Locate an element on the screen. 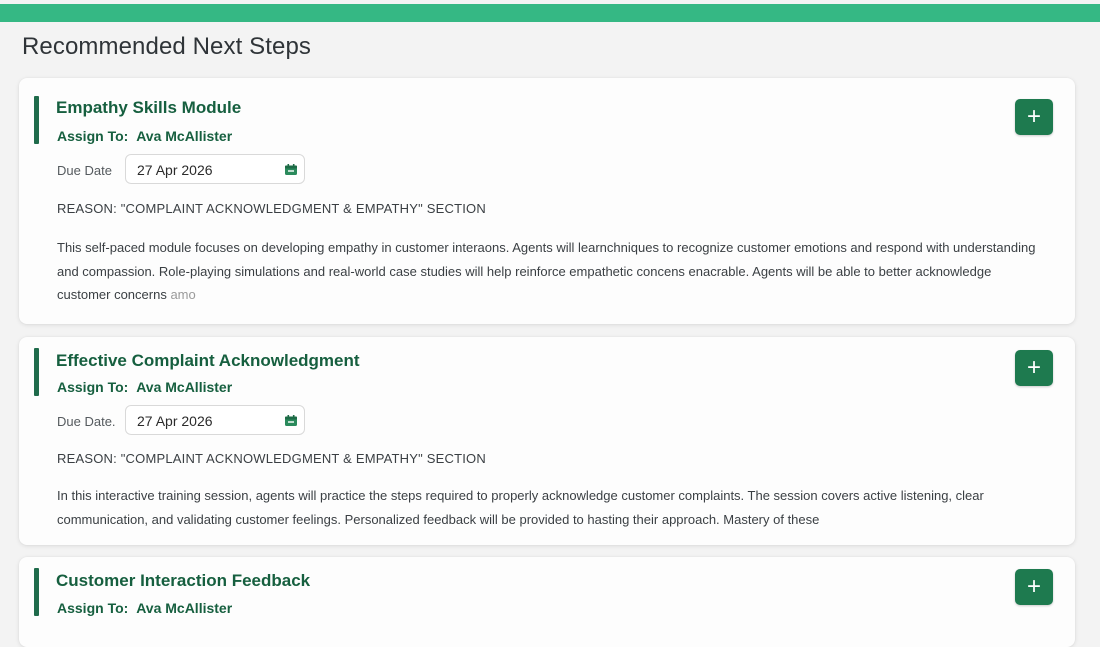  due-date-label: Due Date is located at coordinates (84, 170).